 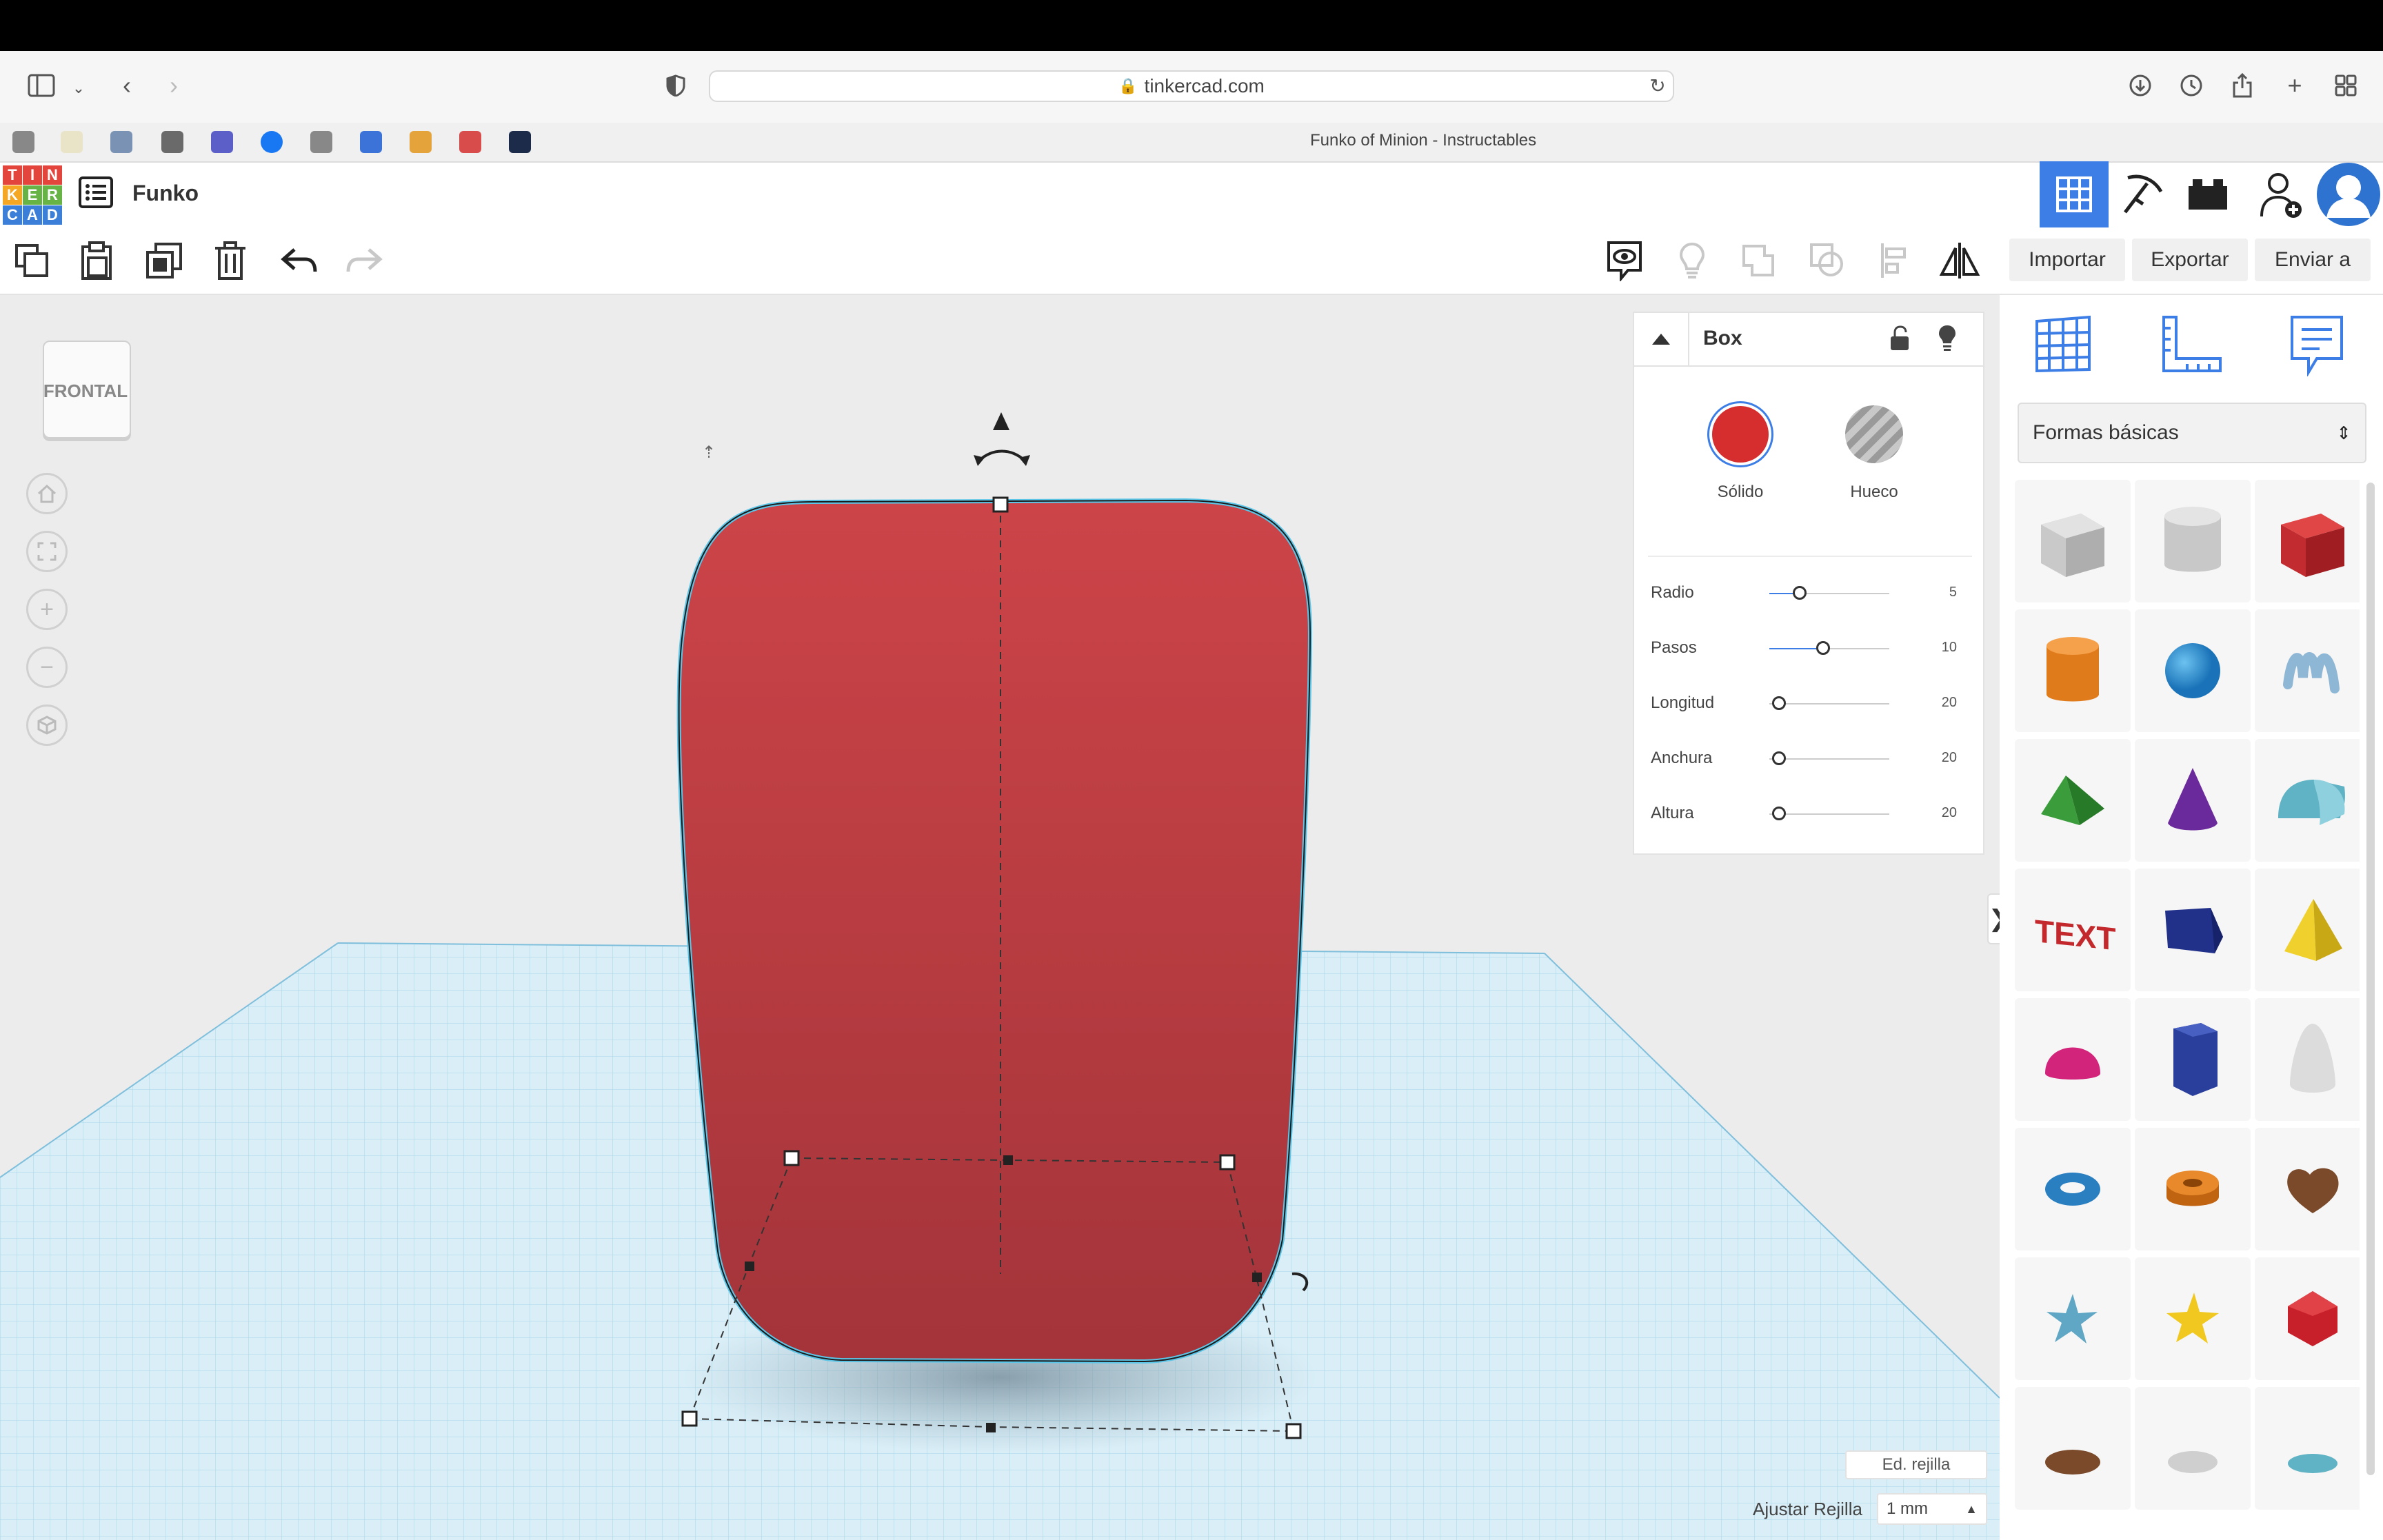 I want to click on cylinder-hole-shape, so click(x=2193, y=541).